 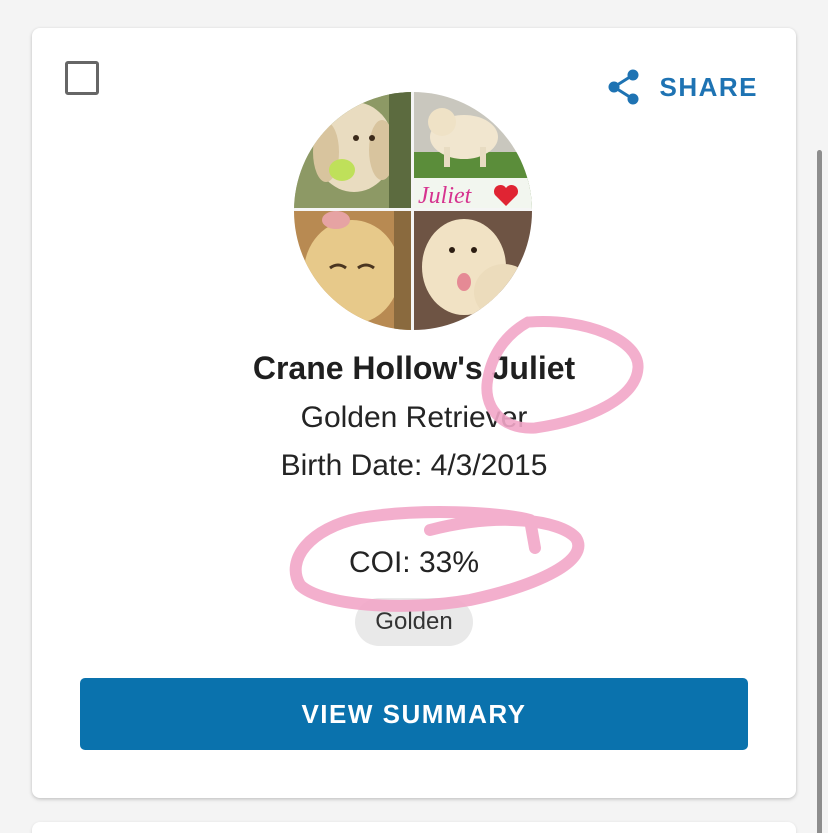 I want to click on dog-breed: Golden Retriever, so click(x=414, y=417).